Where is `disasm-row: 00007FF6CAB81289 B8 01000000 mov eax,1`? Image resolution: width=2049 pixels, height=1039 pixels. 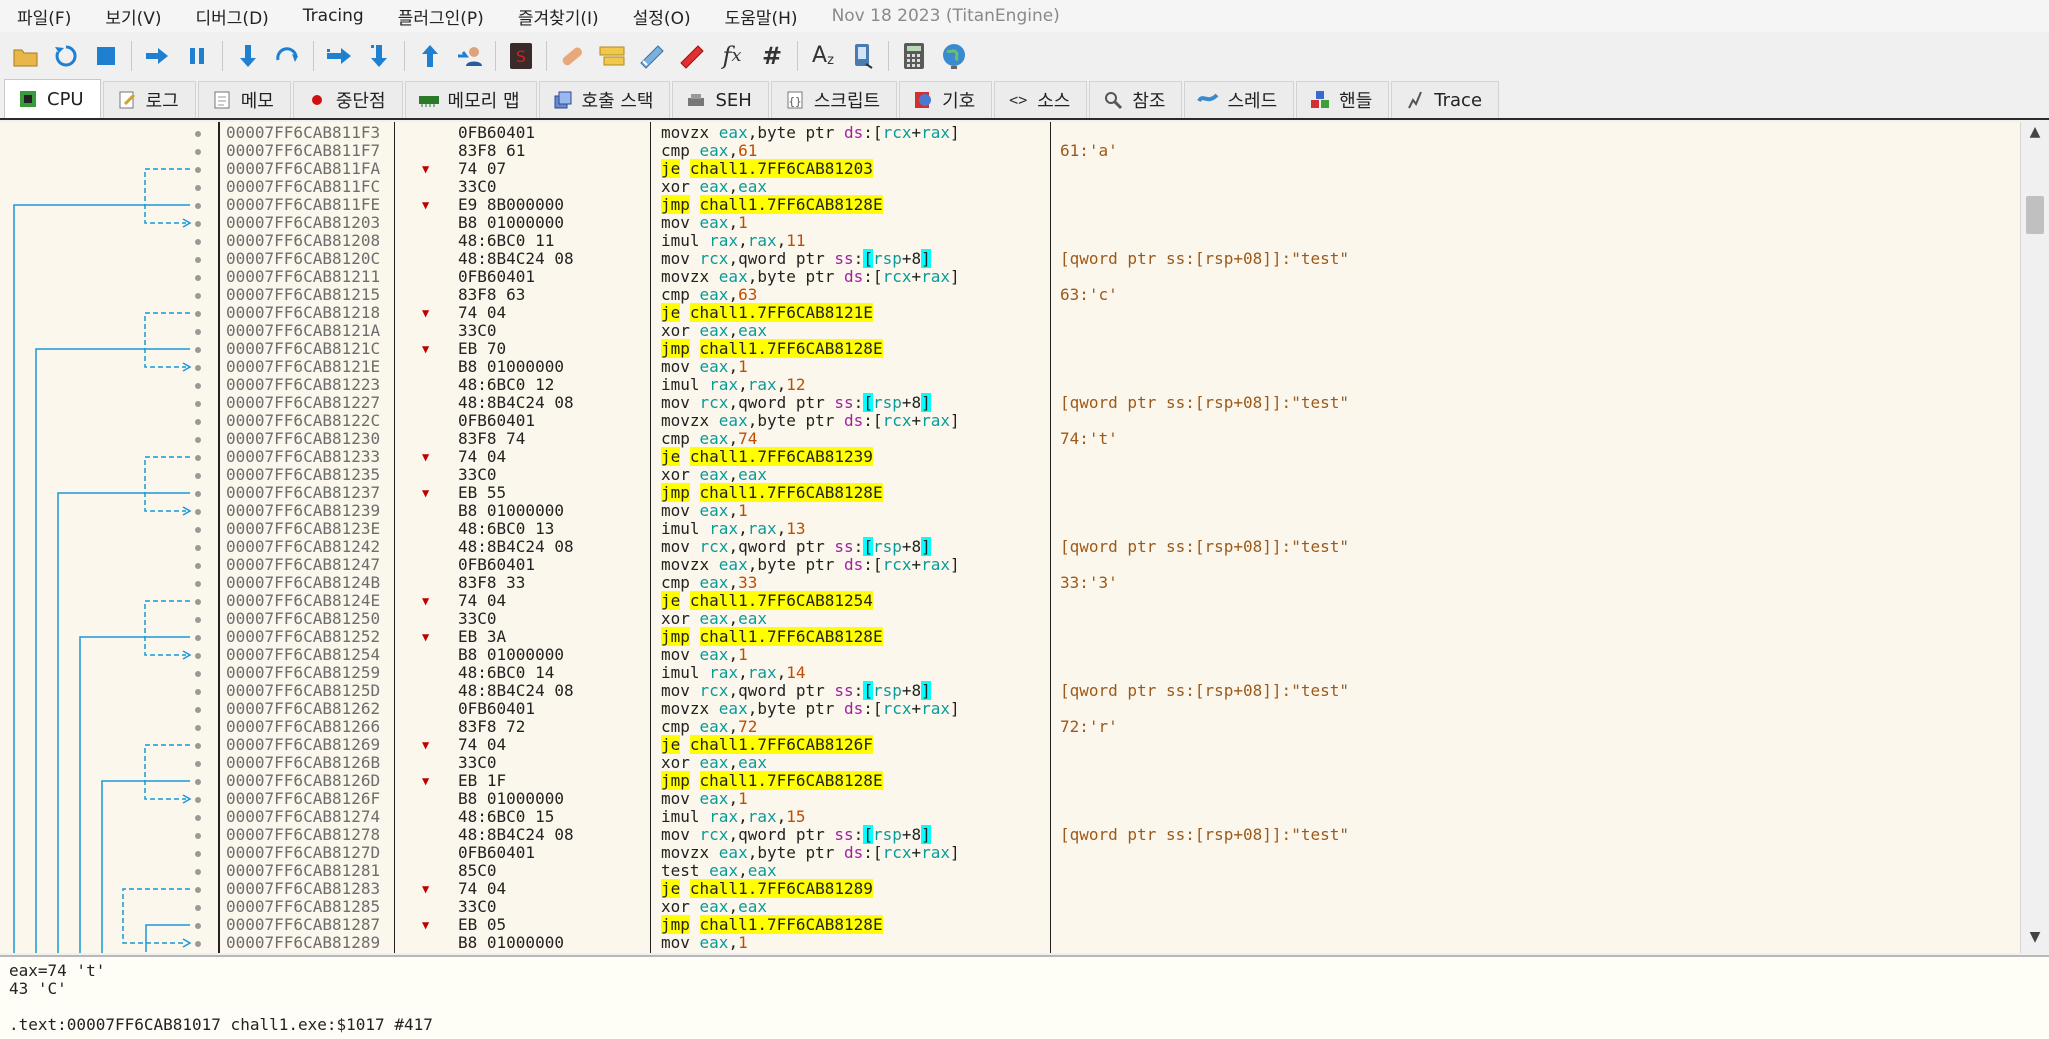 disasm-row: 00007FF6CAB81289 B8 01000000 mov eax,1 is located at coordinates (1010, 943).